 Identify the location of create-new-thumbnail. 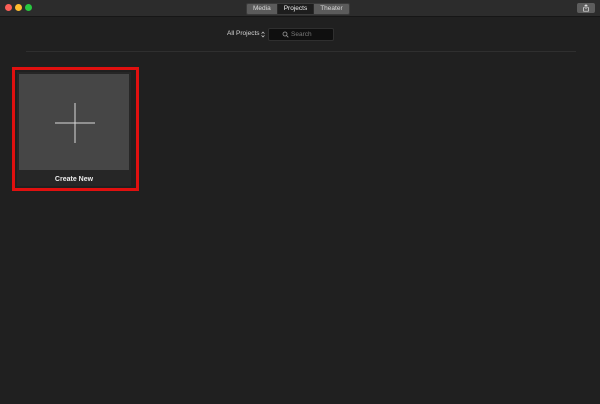
(74, 122).